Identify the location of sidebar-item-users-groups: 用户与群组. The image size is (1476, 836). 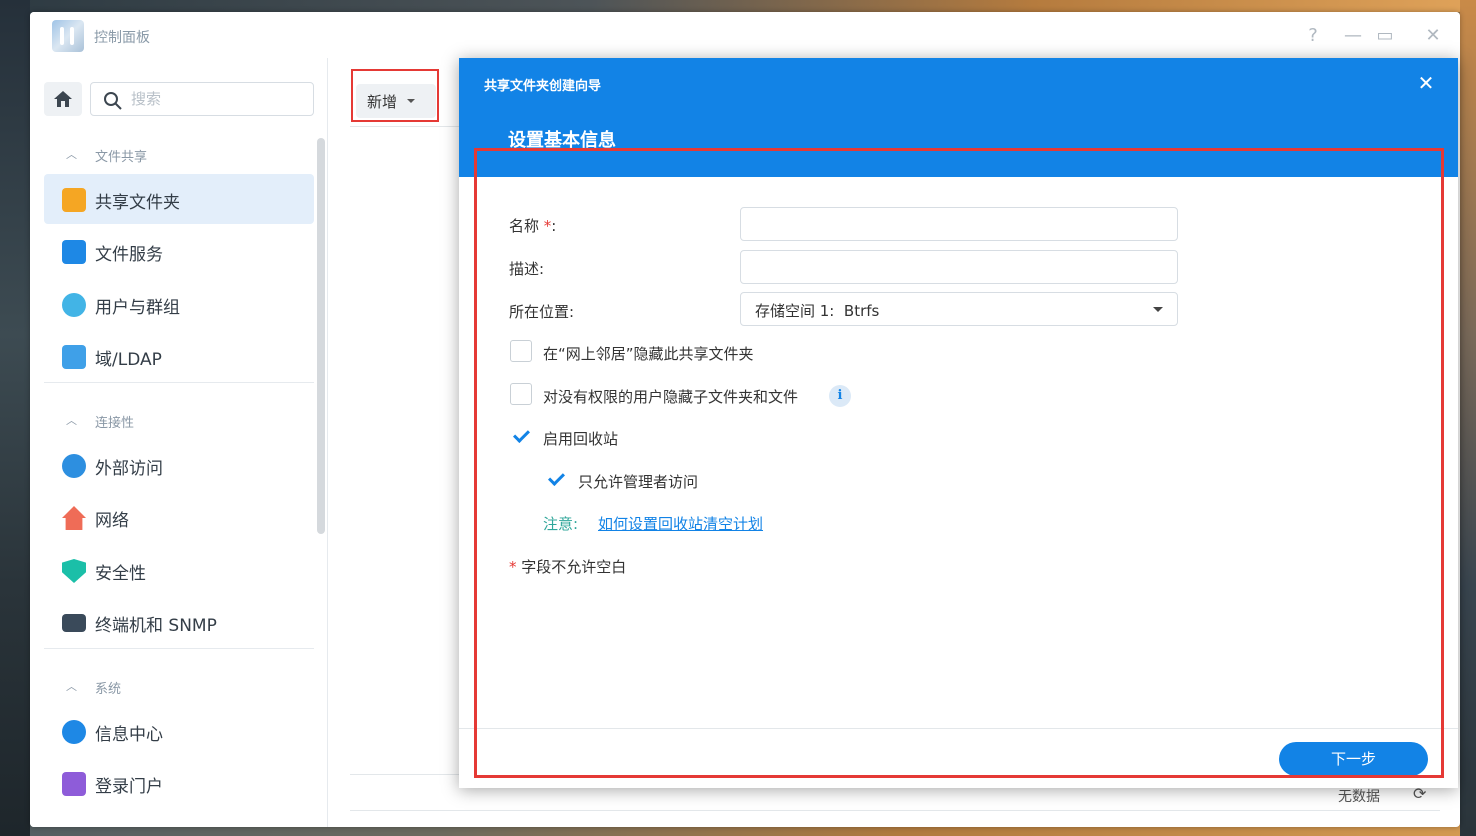
(179, 304).